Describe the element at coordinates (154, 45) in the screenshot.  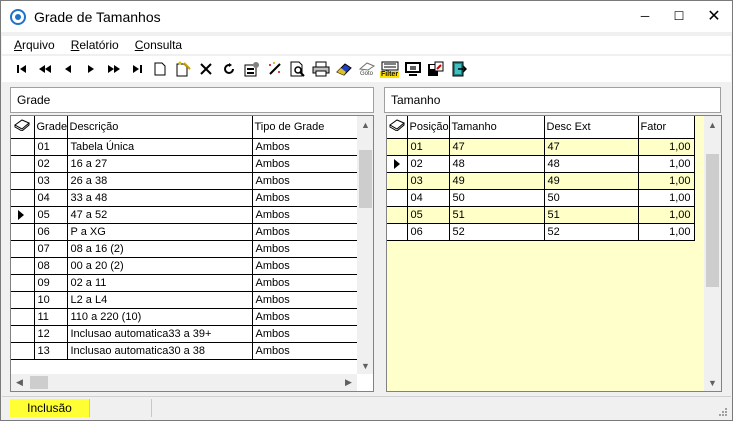
I see `menu-consulta: Consulta` at that location.